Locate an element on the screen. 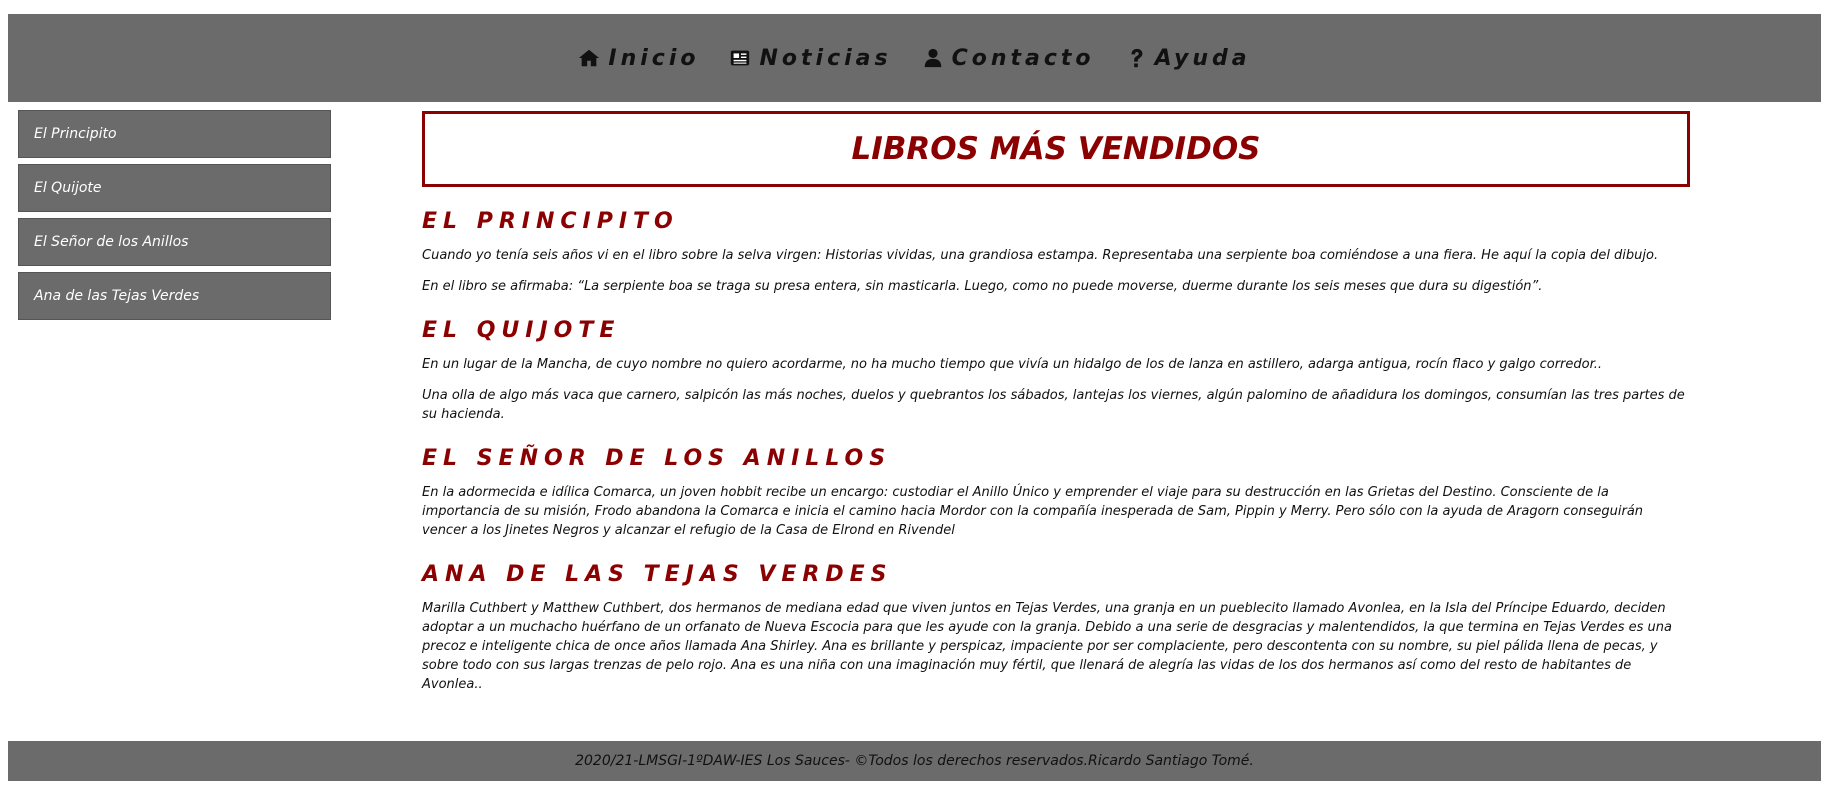 The height and width of the screenshot is (801, 1821). page-title-box: LIBROS MÁS VENDIDOS is located at coordinates (1056, 149).